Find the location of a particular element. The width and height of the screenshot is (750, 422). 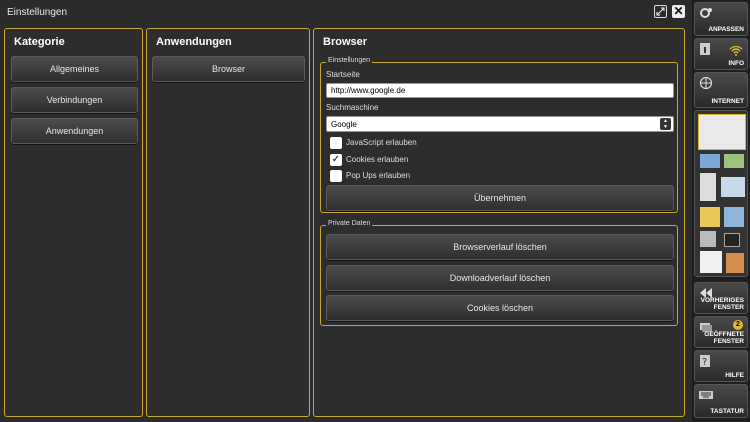

vorheriges-fenster-button: VORHERIGES FENSTER is located at coordinates (721, 298).